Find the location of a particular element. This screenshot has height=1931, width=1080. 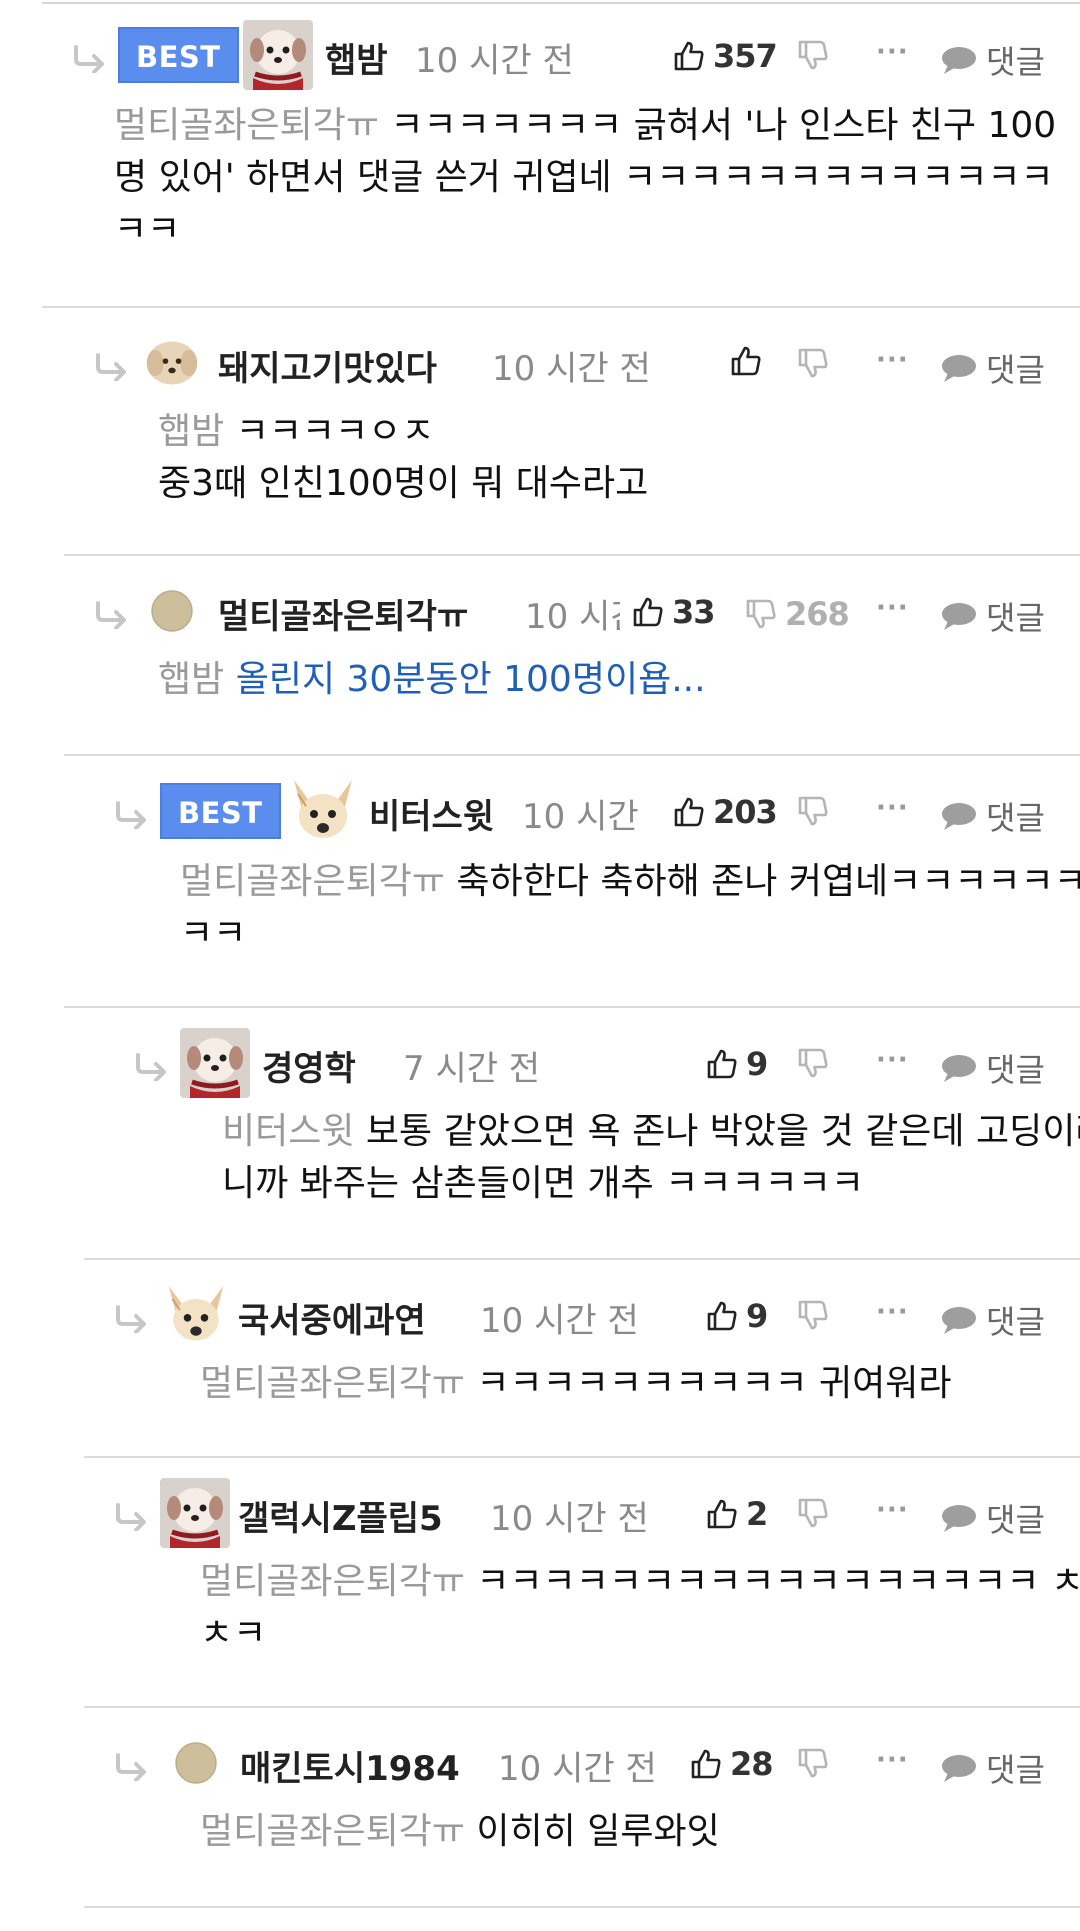

comment-body: 햅밤 ㅋㅋㅋㅋㅇㅈ 중3때 인친100명이 뭐 대수라고 is located at coordinates (619, 458).